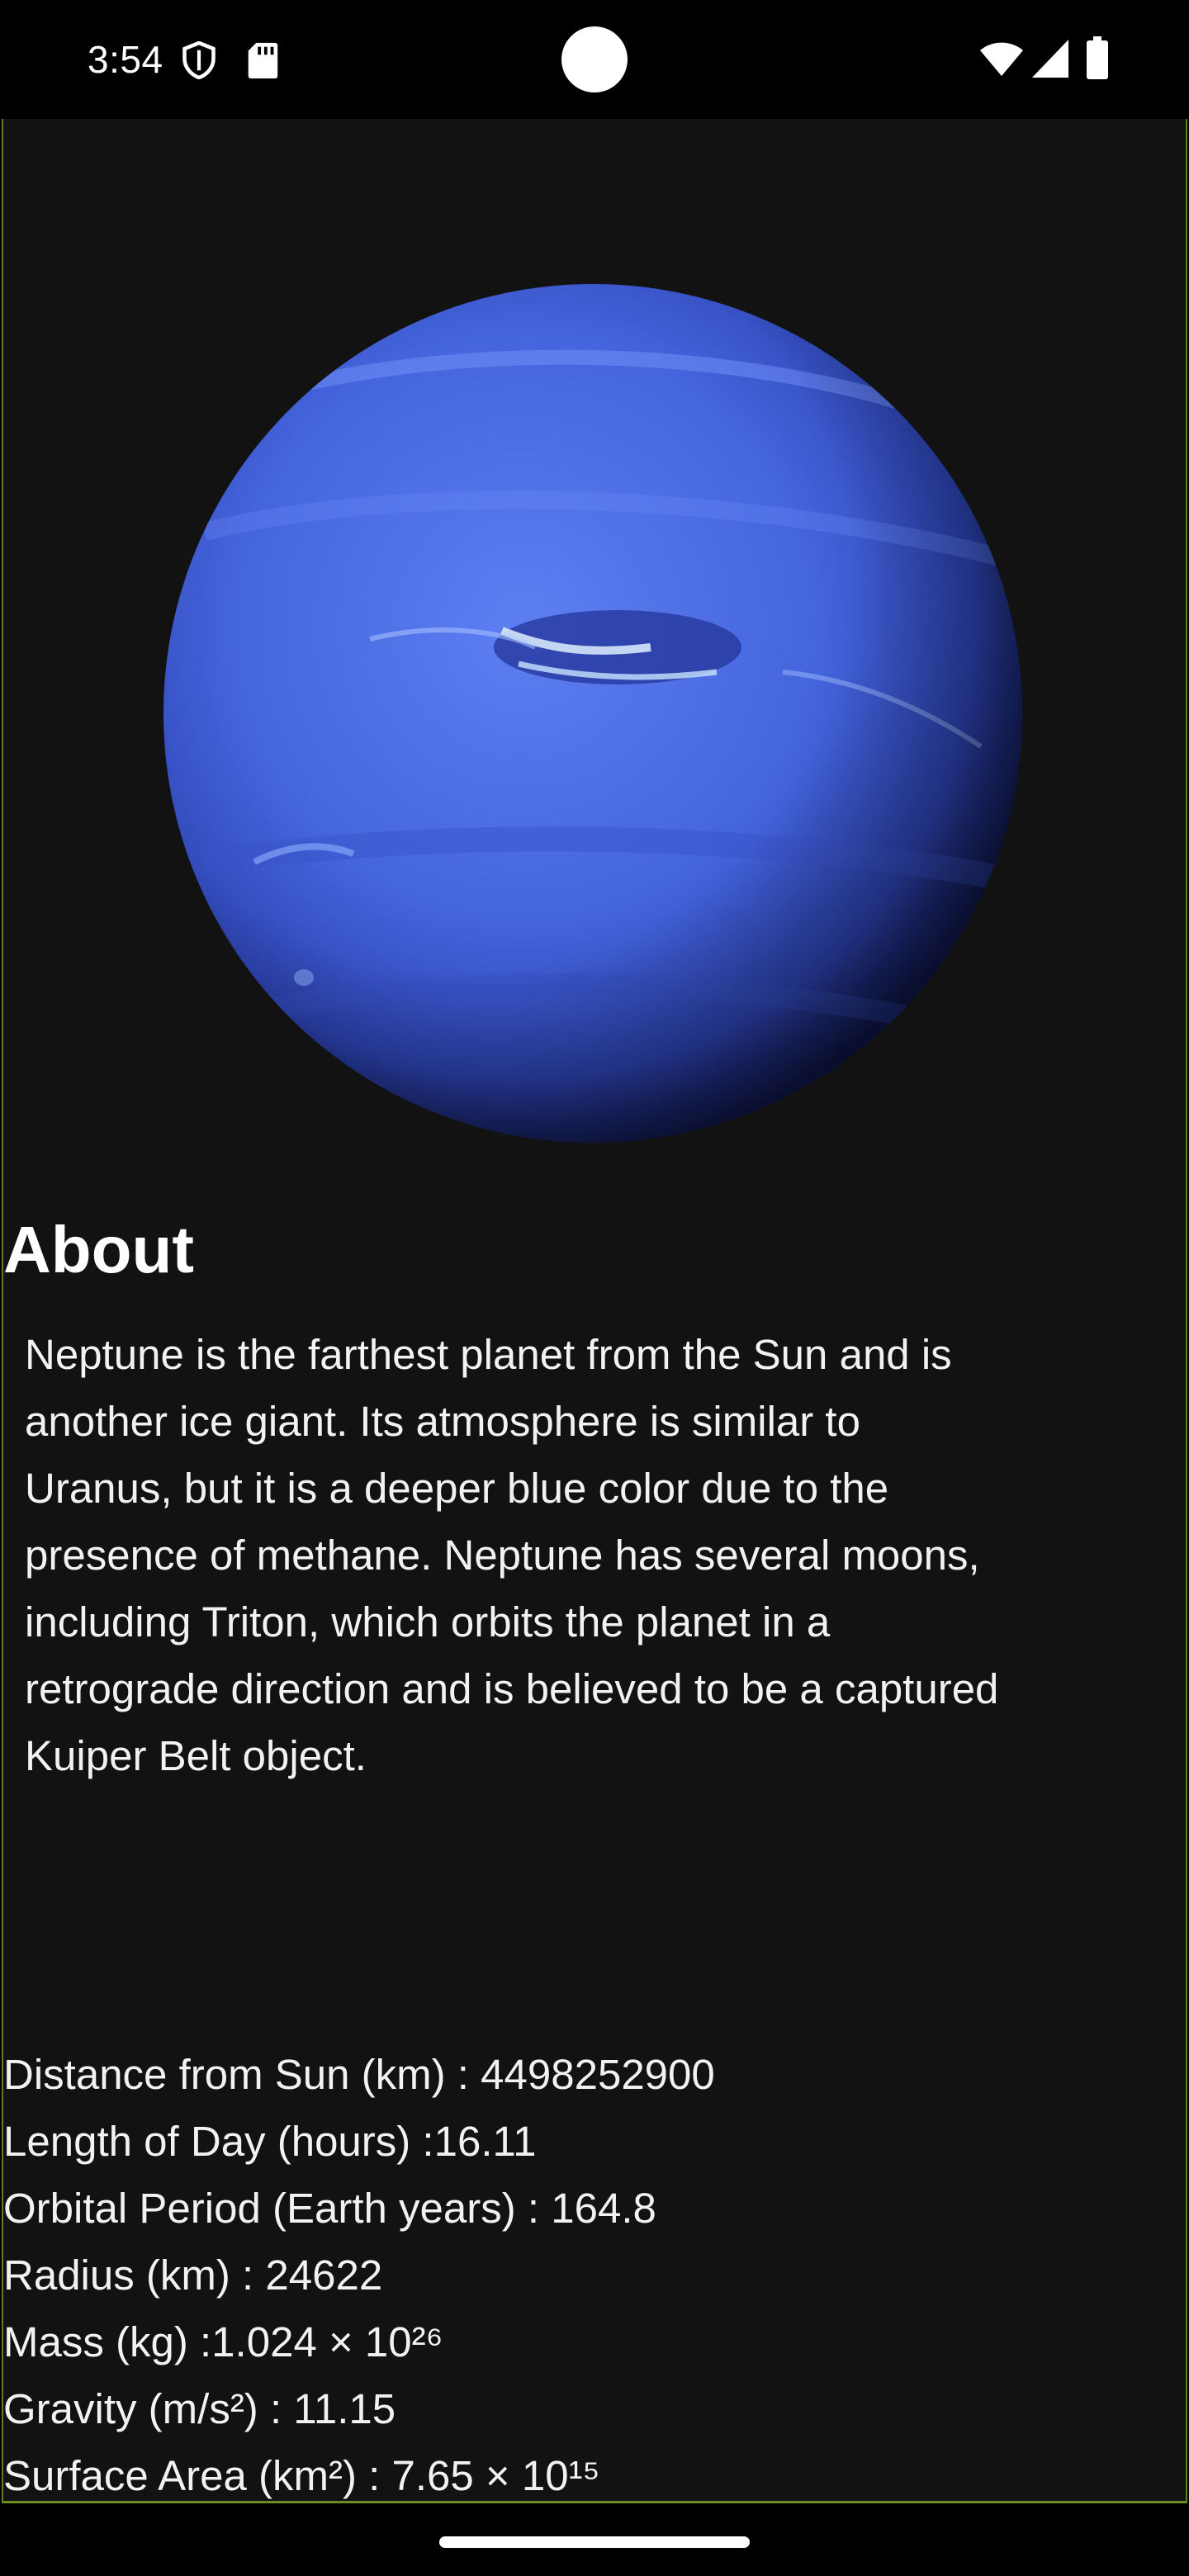  I want to click on fact-radius: Radius (km) : 24622, so click(193, 2275).